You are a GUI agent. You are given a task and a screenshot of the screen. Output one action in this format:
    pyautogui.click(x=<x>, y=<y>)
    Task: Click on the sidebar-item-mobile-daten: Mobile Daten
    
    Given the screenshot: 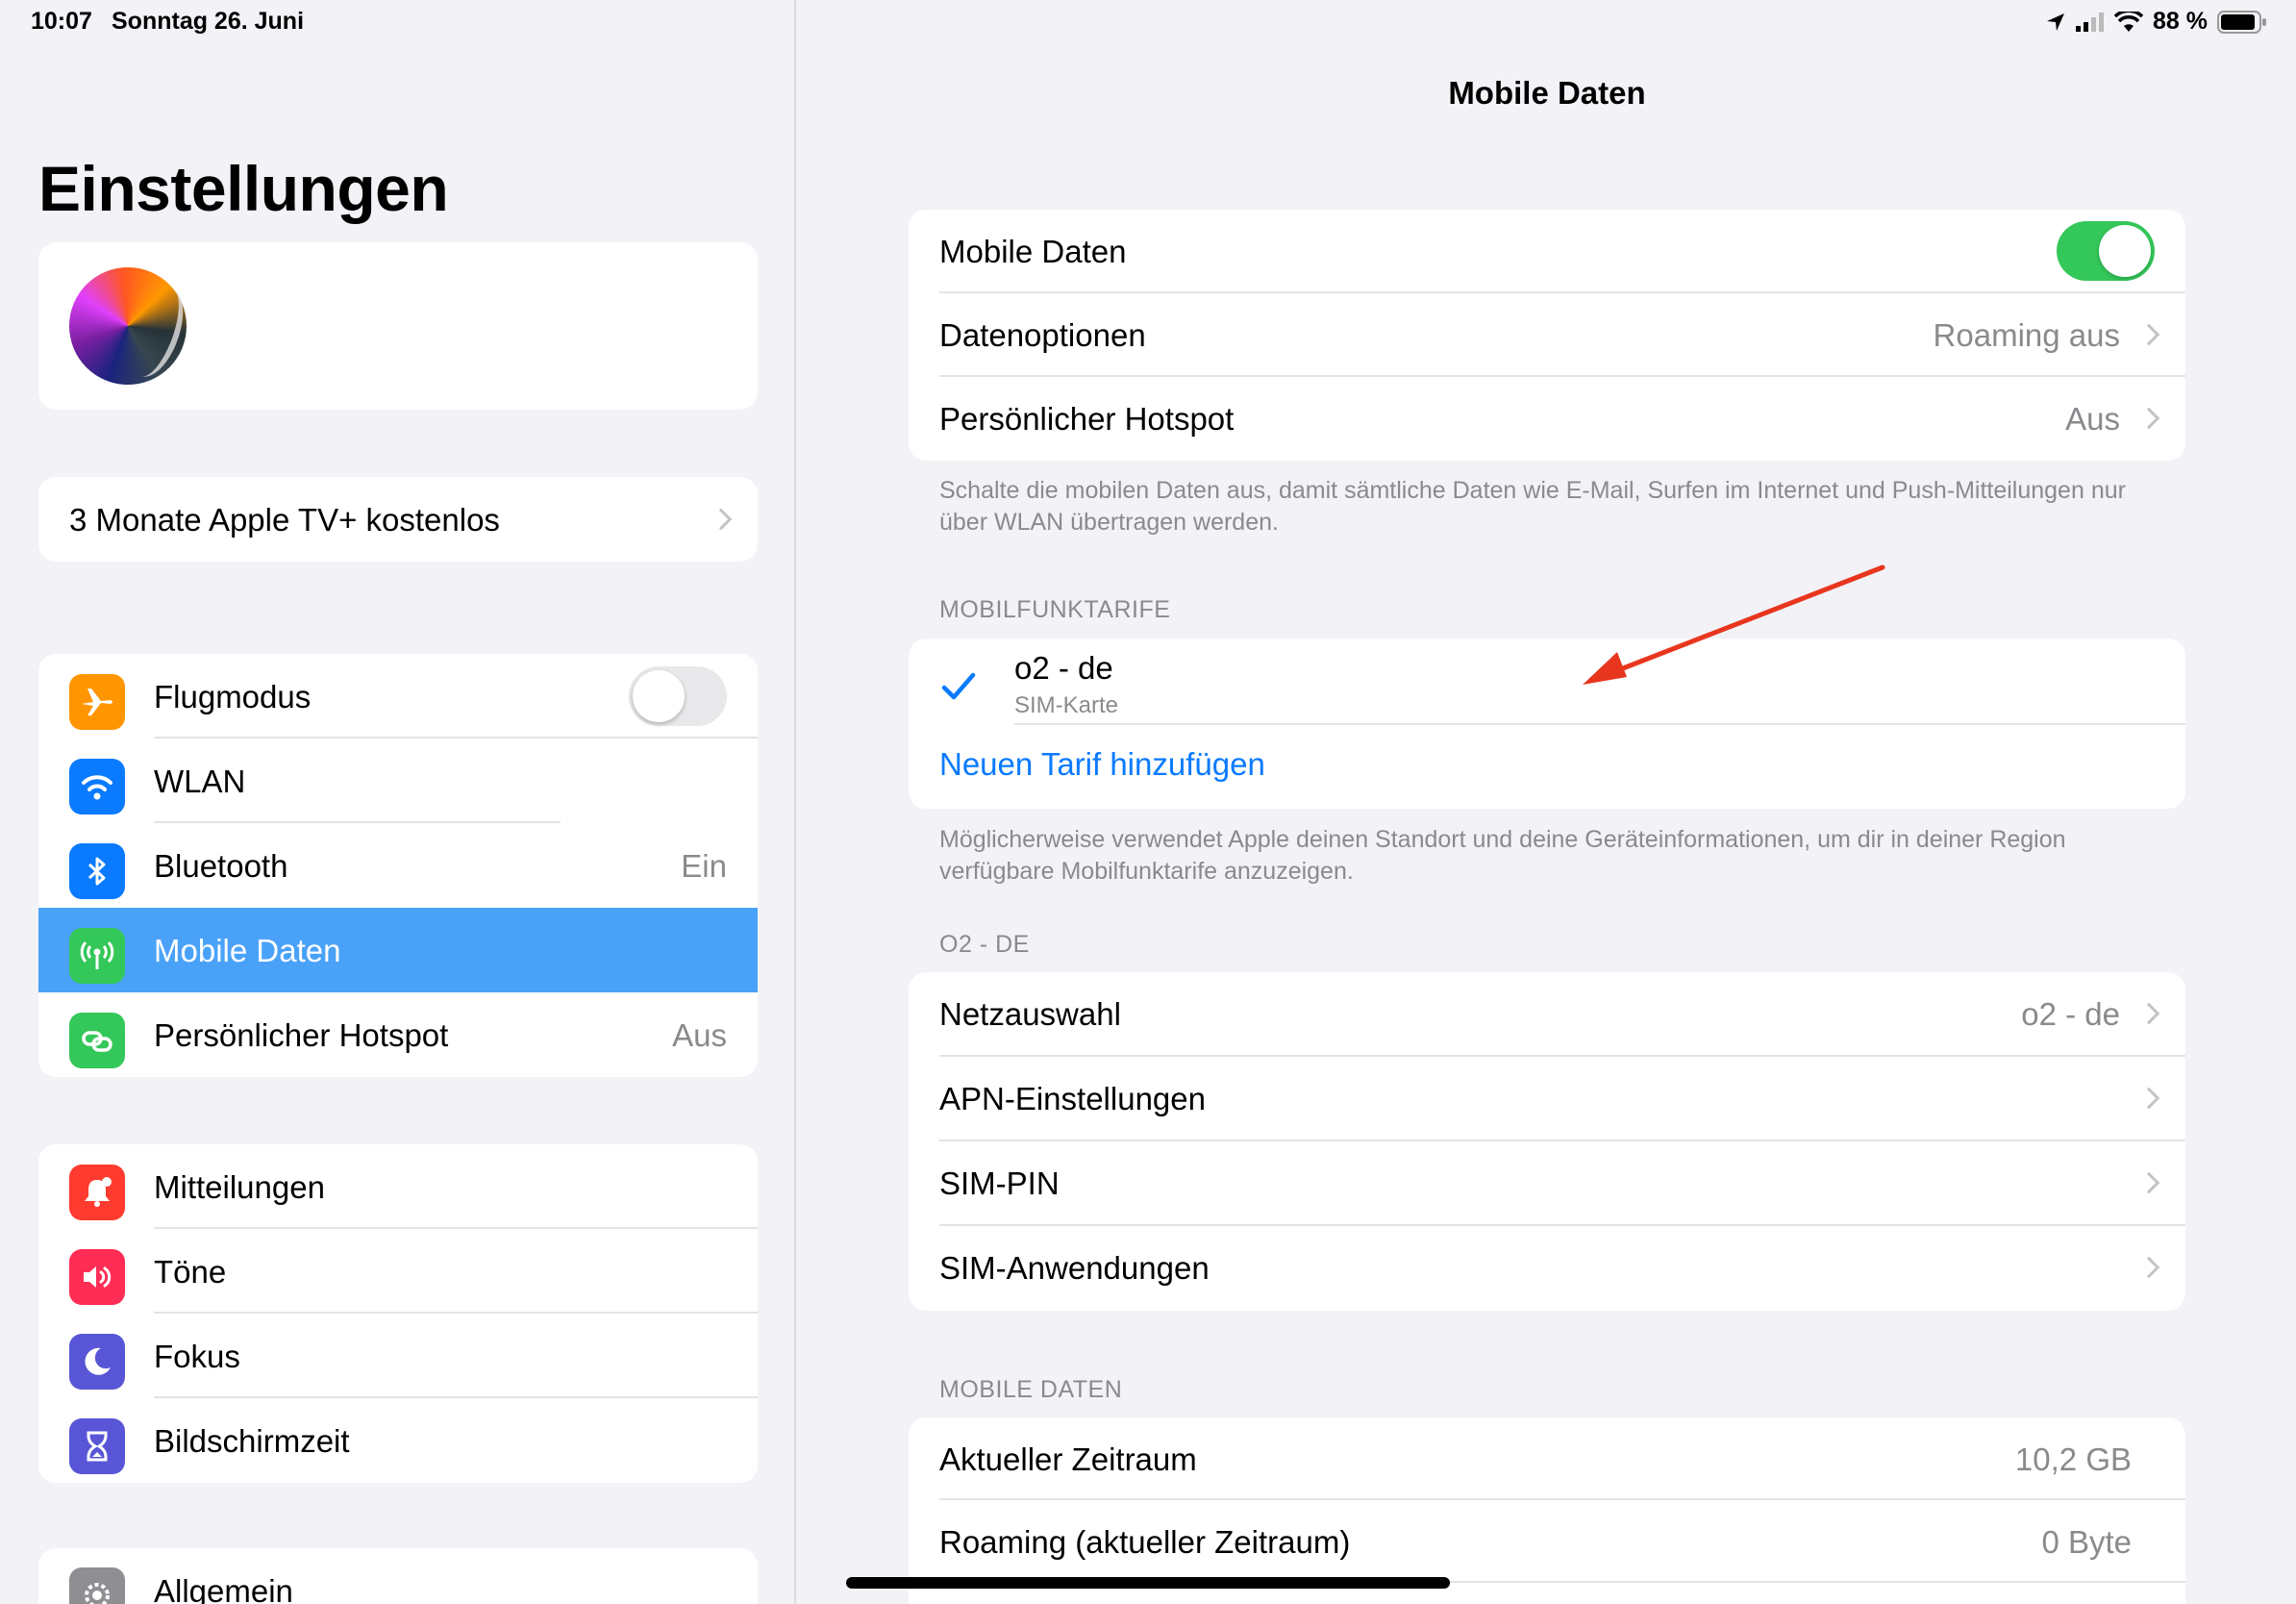 What is the action you would take?
    pyautogui.click(x=398, y=950)
    